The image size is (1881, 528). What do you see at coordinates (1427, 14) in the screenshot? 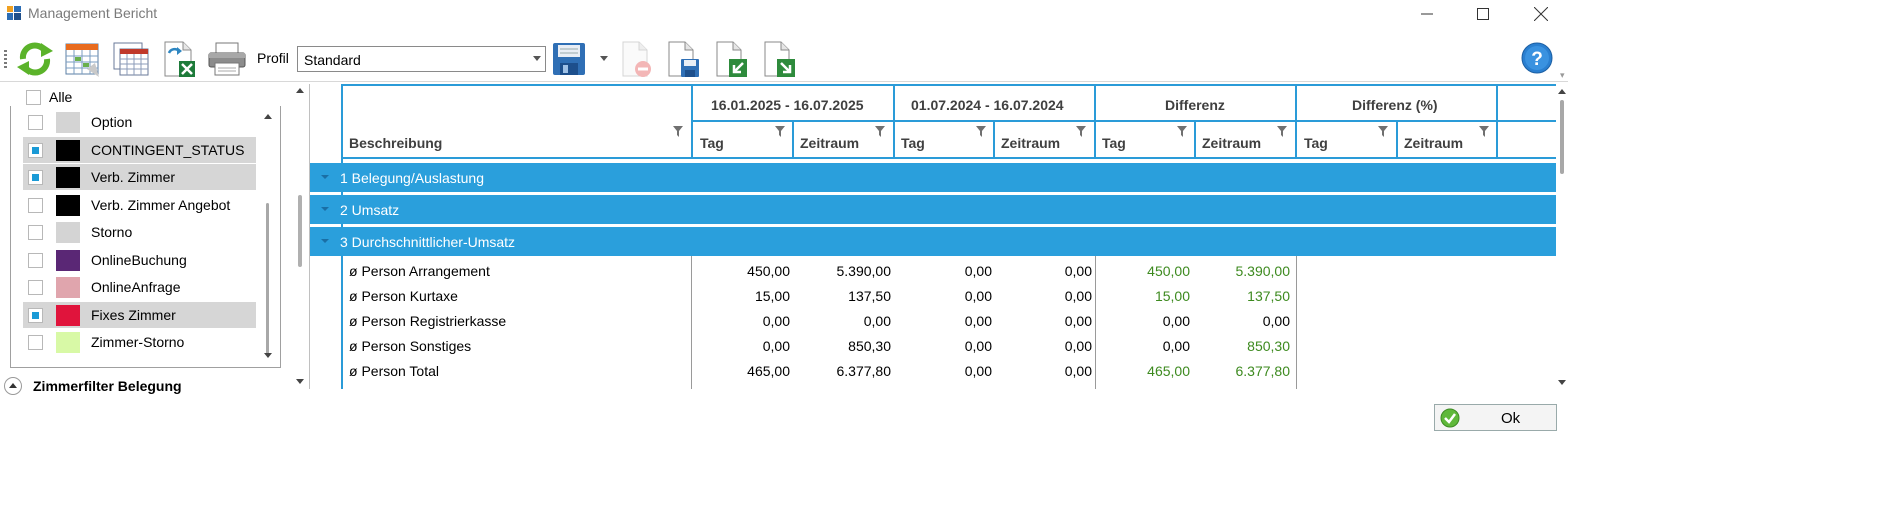
I see `minimize-button` at bounding box center [1427, 14].